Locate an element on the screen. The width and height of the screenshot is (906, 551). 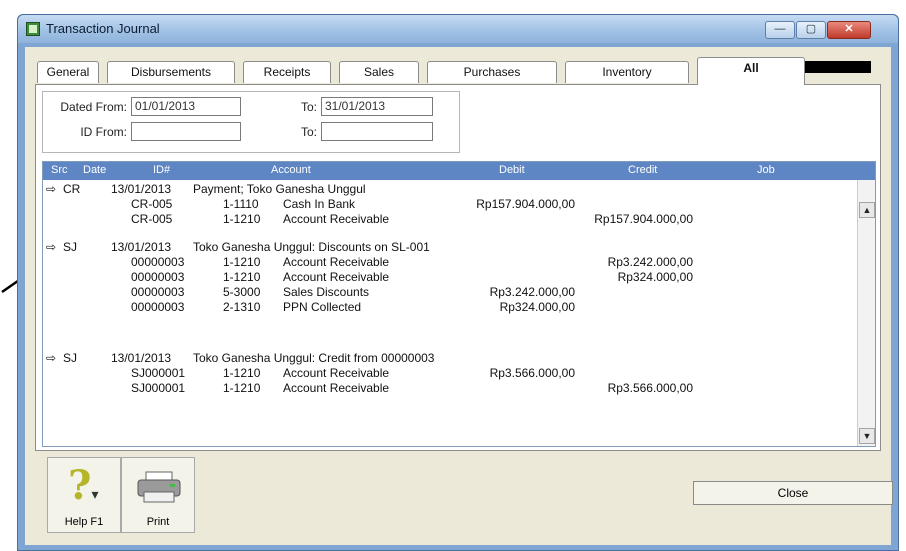
tab-sales: Sales is located at coordinates (379, 72).